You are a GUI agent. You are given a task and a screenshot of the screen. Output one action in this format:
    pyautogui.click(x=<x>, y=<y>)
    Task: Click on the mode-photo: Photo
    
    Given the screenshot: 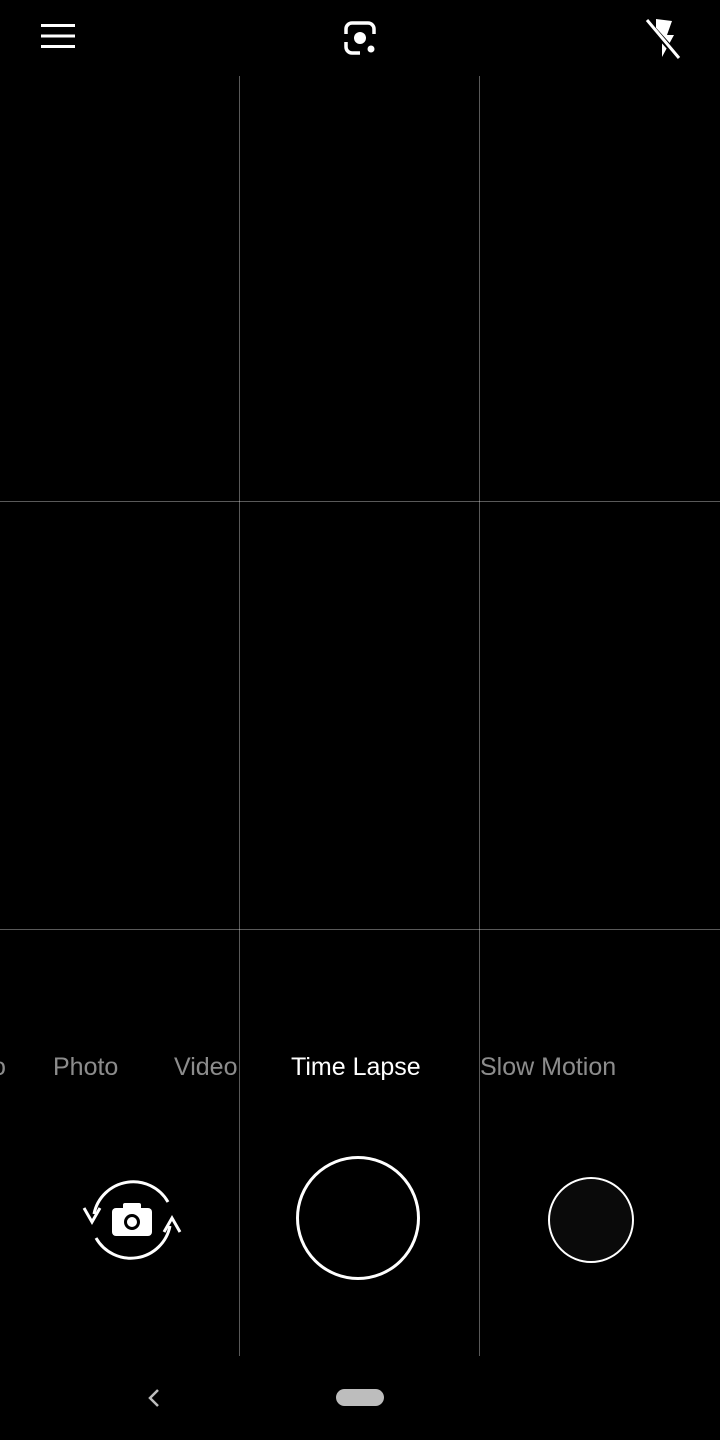 What is the action you would take?
    pyautogui.click(x=85, y=1067)
    